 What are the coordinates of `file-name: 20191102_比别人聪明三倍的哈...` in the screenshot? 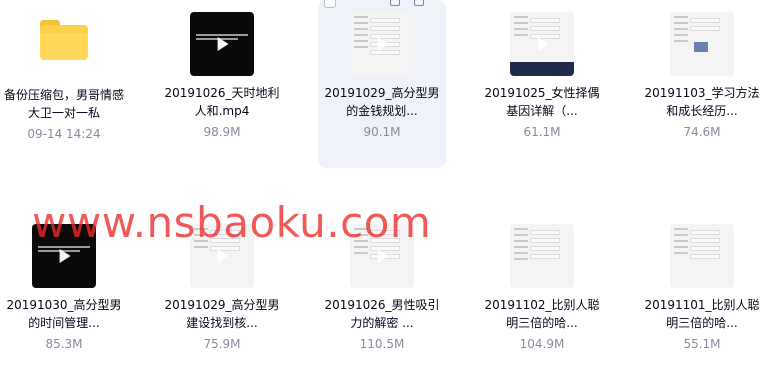 It's located at (542, 314).